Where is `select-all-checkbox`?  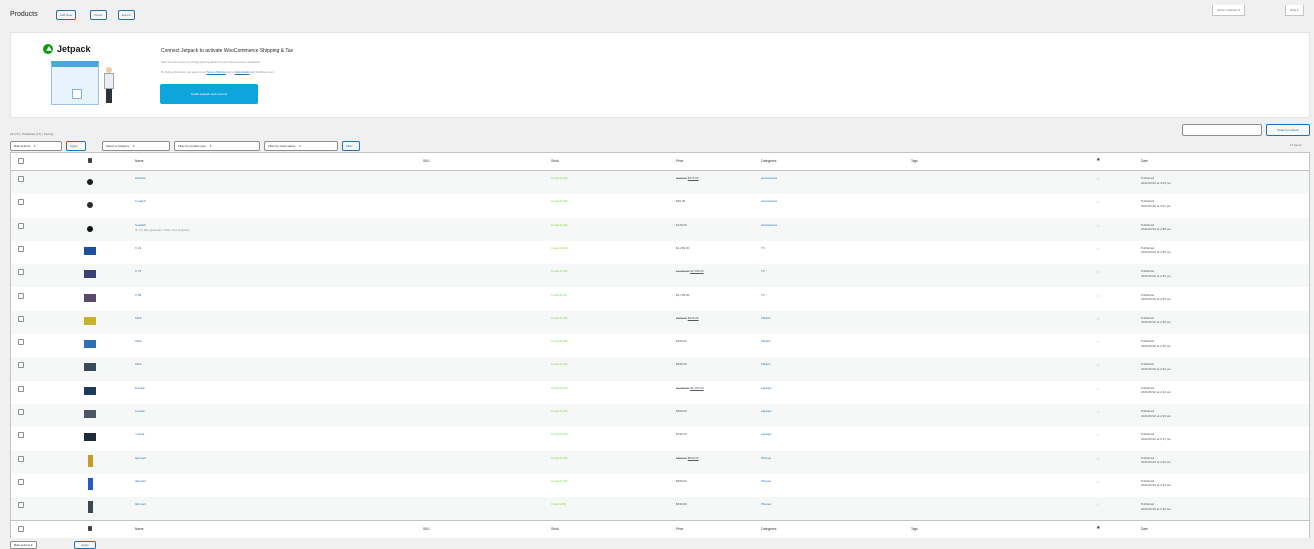 select-all-checkbox is located at coordinates (21, 161).